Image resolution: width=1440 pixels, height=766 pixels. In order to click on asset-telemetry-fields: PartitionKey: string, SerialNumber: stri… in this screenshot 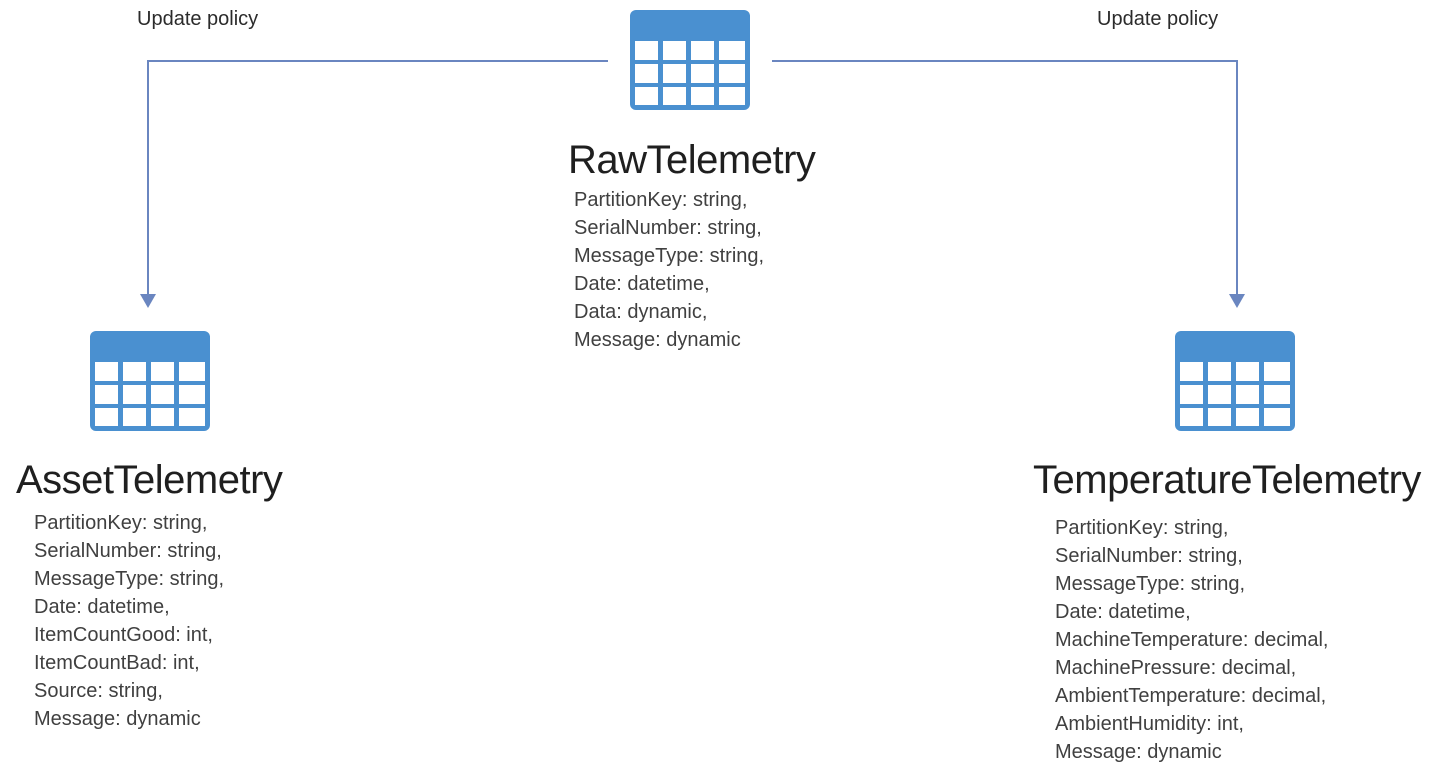, I will do `click(129, 621)`.